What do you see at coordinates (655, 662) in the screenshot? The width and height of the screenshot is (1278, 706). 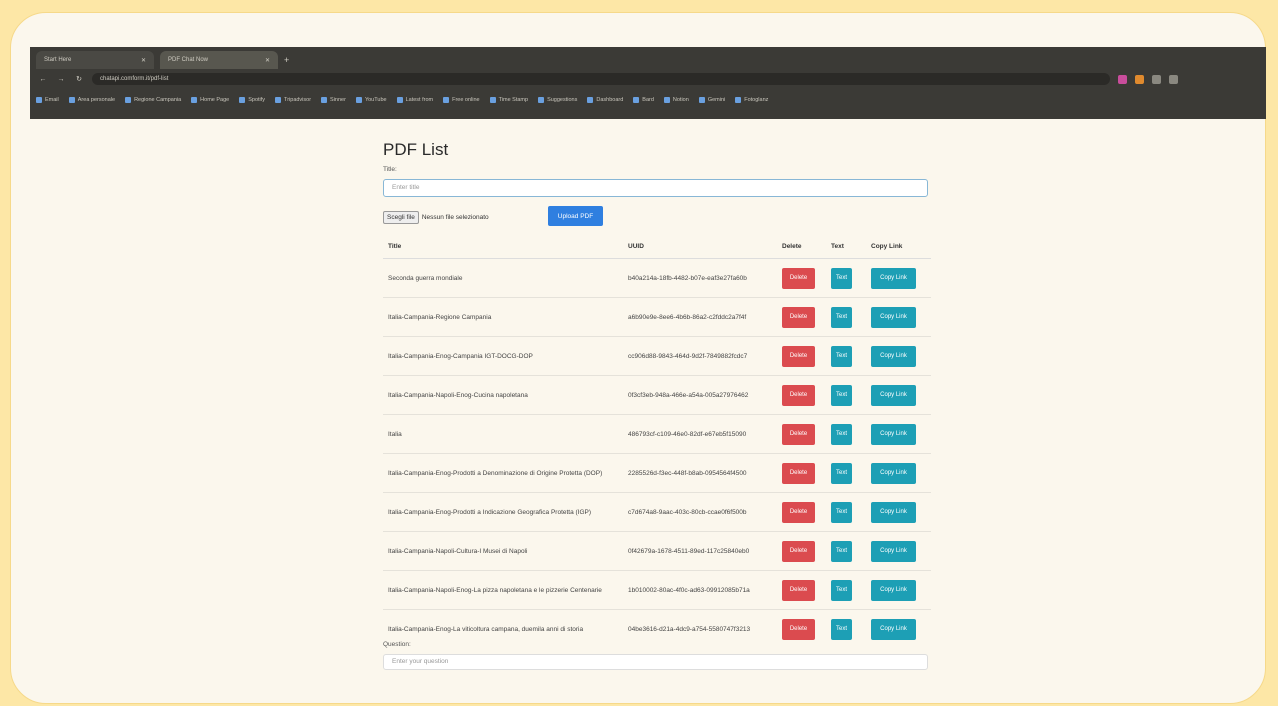 I see `question-input: Enter your question` at bounding box center [655, 662].